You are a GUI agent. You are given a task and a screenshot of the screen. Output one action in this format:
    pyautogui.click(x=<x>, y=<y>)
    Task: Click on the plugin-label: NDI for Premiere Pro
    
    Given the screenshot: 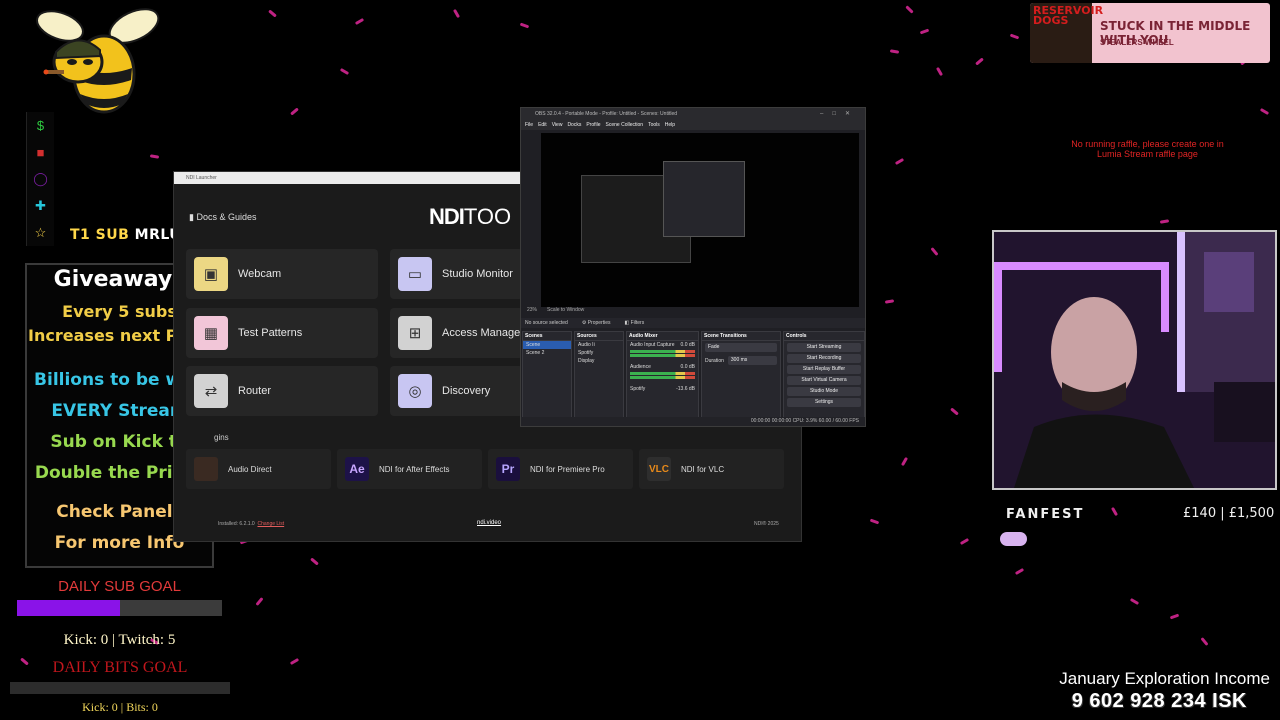 What is the action you would take?
    pyautogui.click(x=567, y=469)
    